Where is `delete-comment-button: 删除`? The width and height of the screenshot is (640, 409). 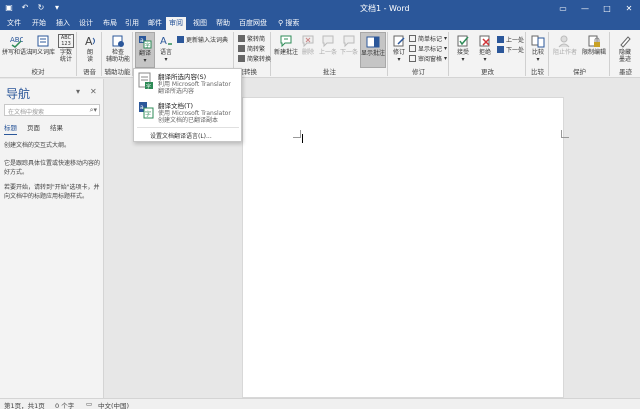
delete-comment-button: 删除 is located at coordinates (308, 45).